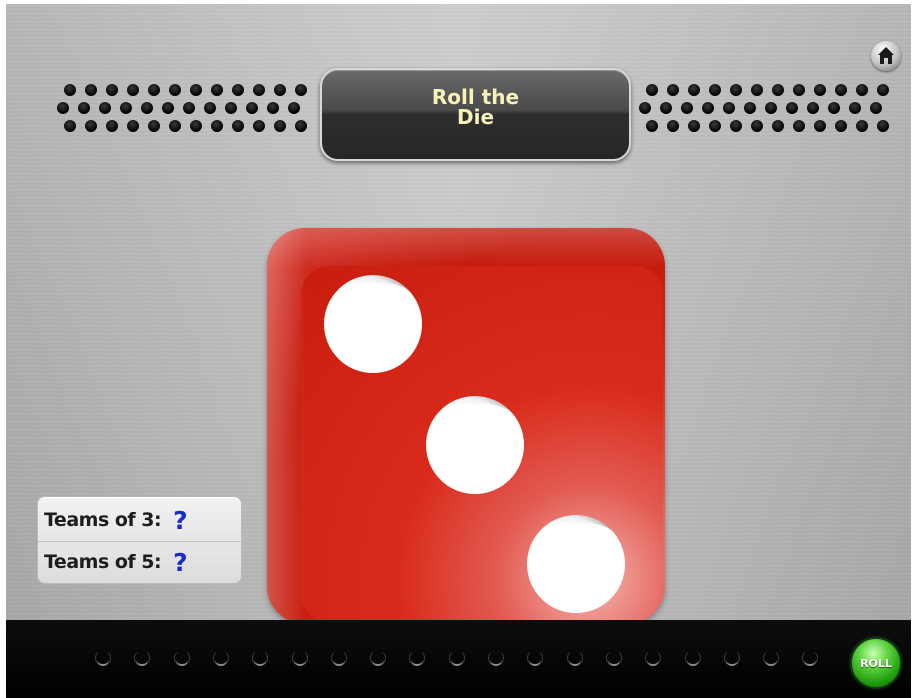 Image resolution: width=917 pixels, height=698 pixels. I want to click on title-banner: Roll the Die, so click(475, 114).